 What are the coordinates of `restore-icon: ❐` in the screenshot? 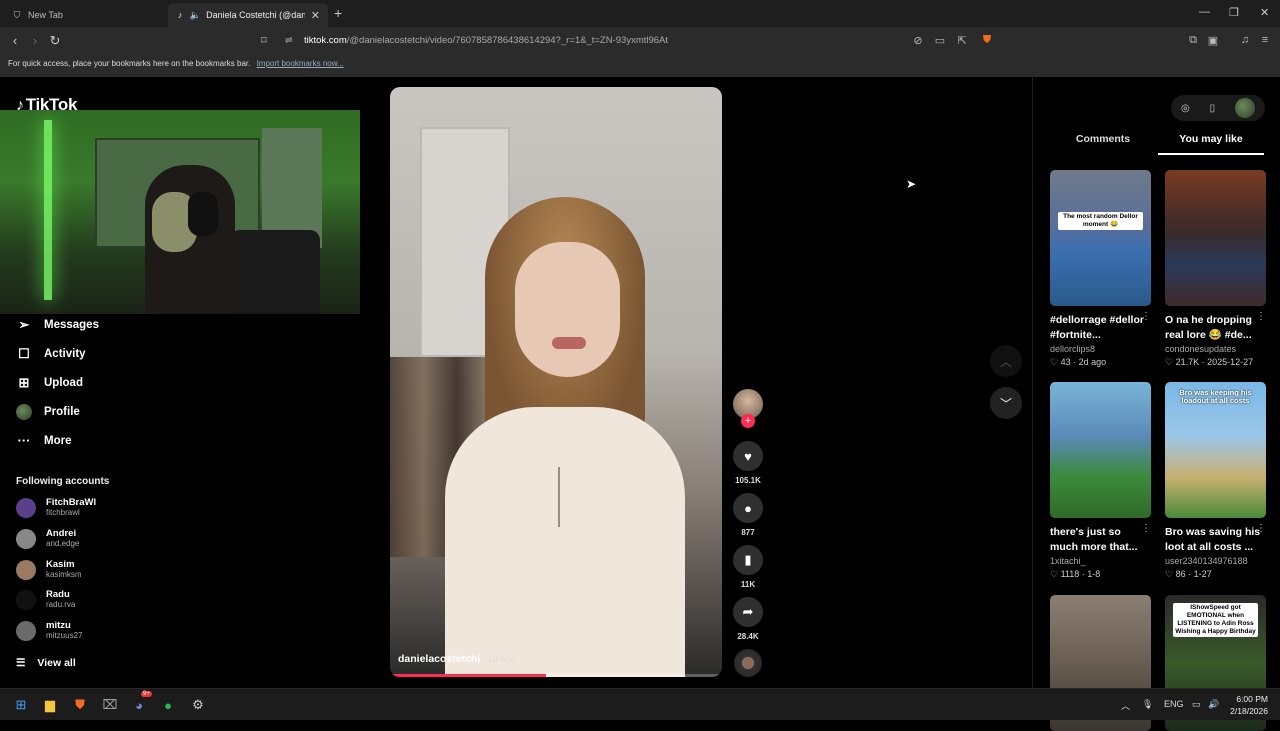 It's located at (1234, 12).